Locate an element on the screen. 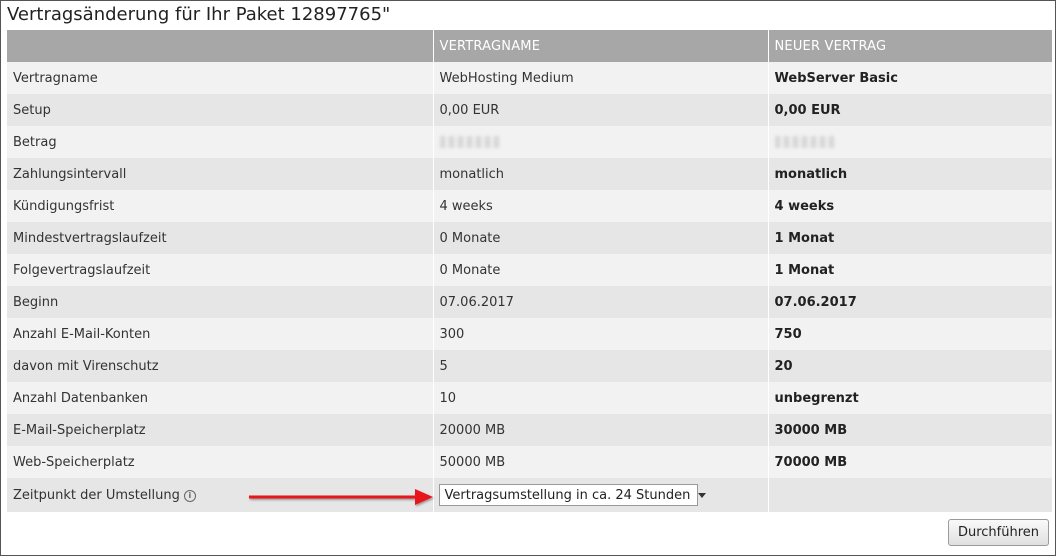 Image resolution: width=1056 pixels, height=556 pixels. table-row: E-Mail-Speicherplatz 20000 MB 30000 MB is located at coordinates (529, 430).